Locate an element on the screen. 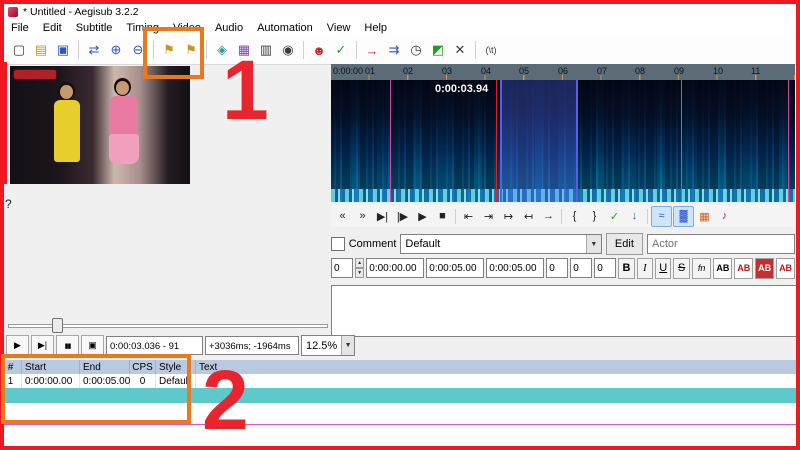 This screenshot has height=450, width=800. seek-thumb is located at coordinates (57, 325).